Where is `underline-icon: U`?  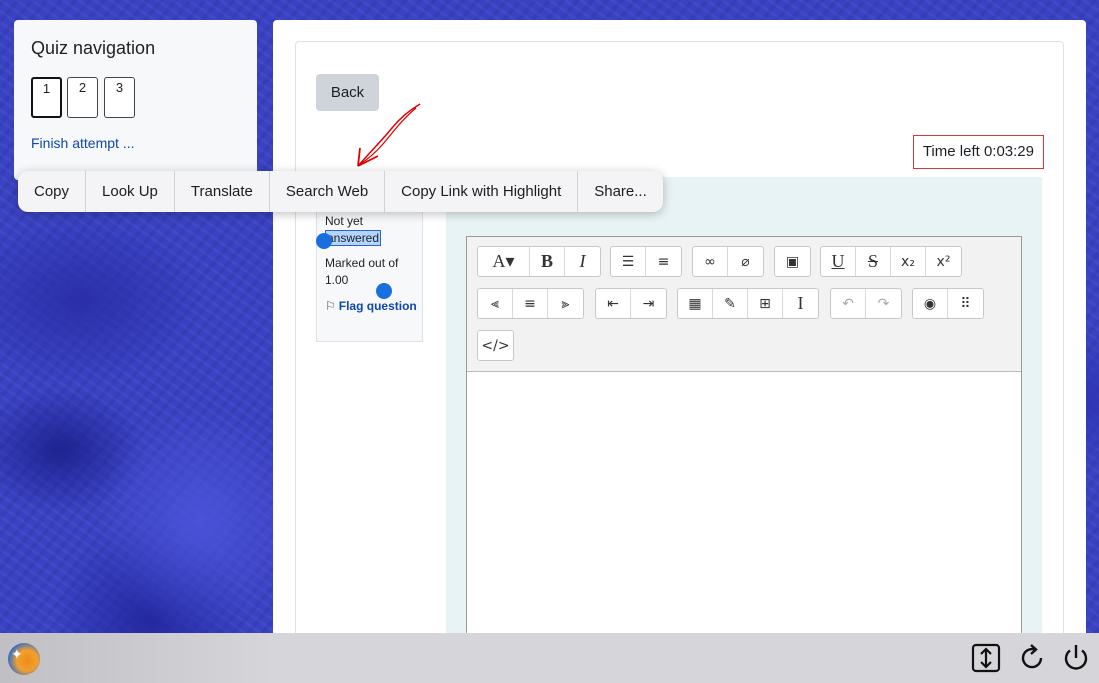
underline-icon: U is located at coordinates (838, 261).